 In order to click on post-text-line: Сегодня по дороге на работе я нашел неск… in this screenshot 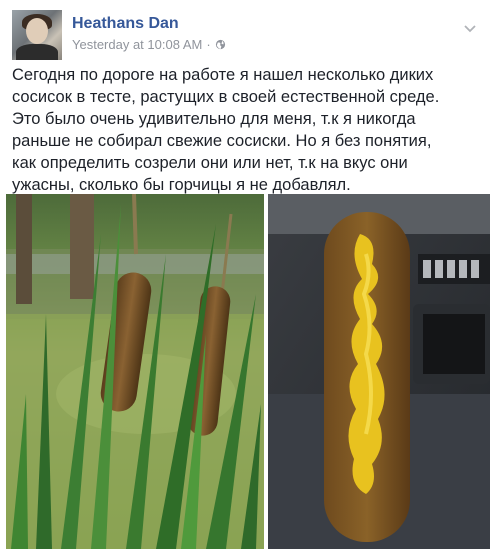, I will do `click(223, 75)`.